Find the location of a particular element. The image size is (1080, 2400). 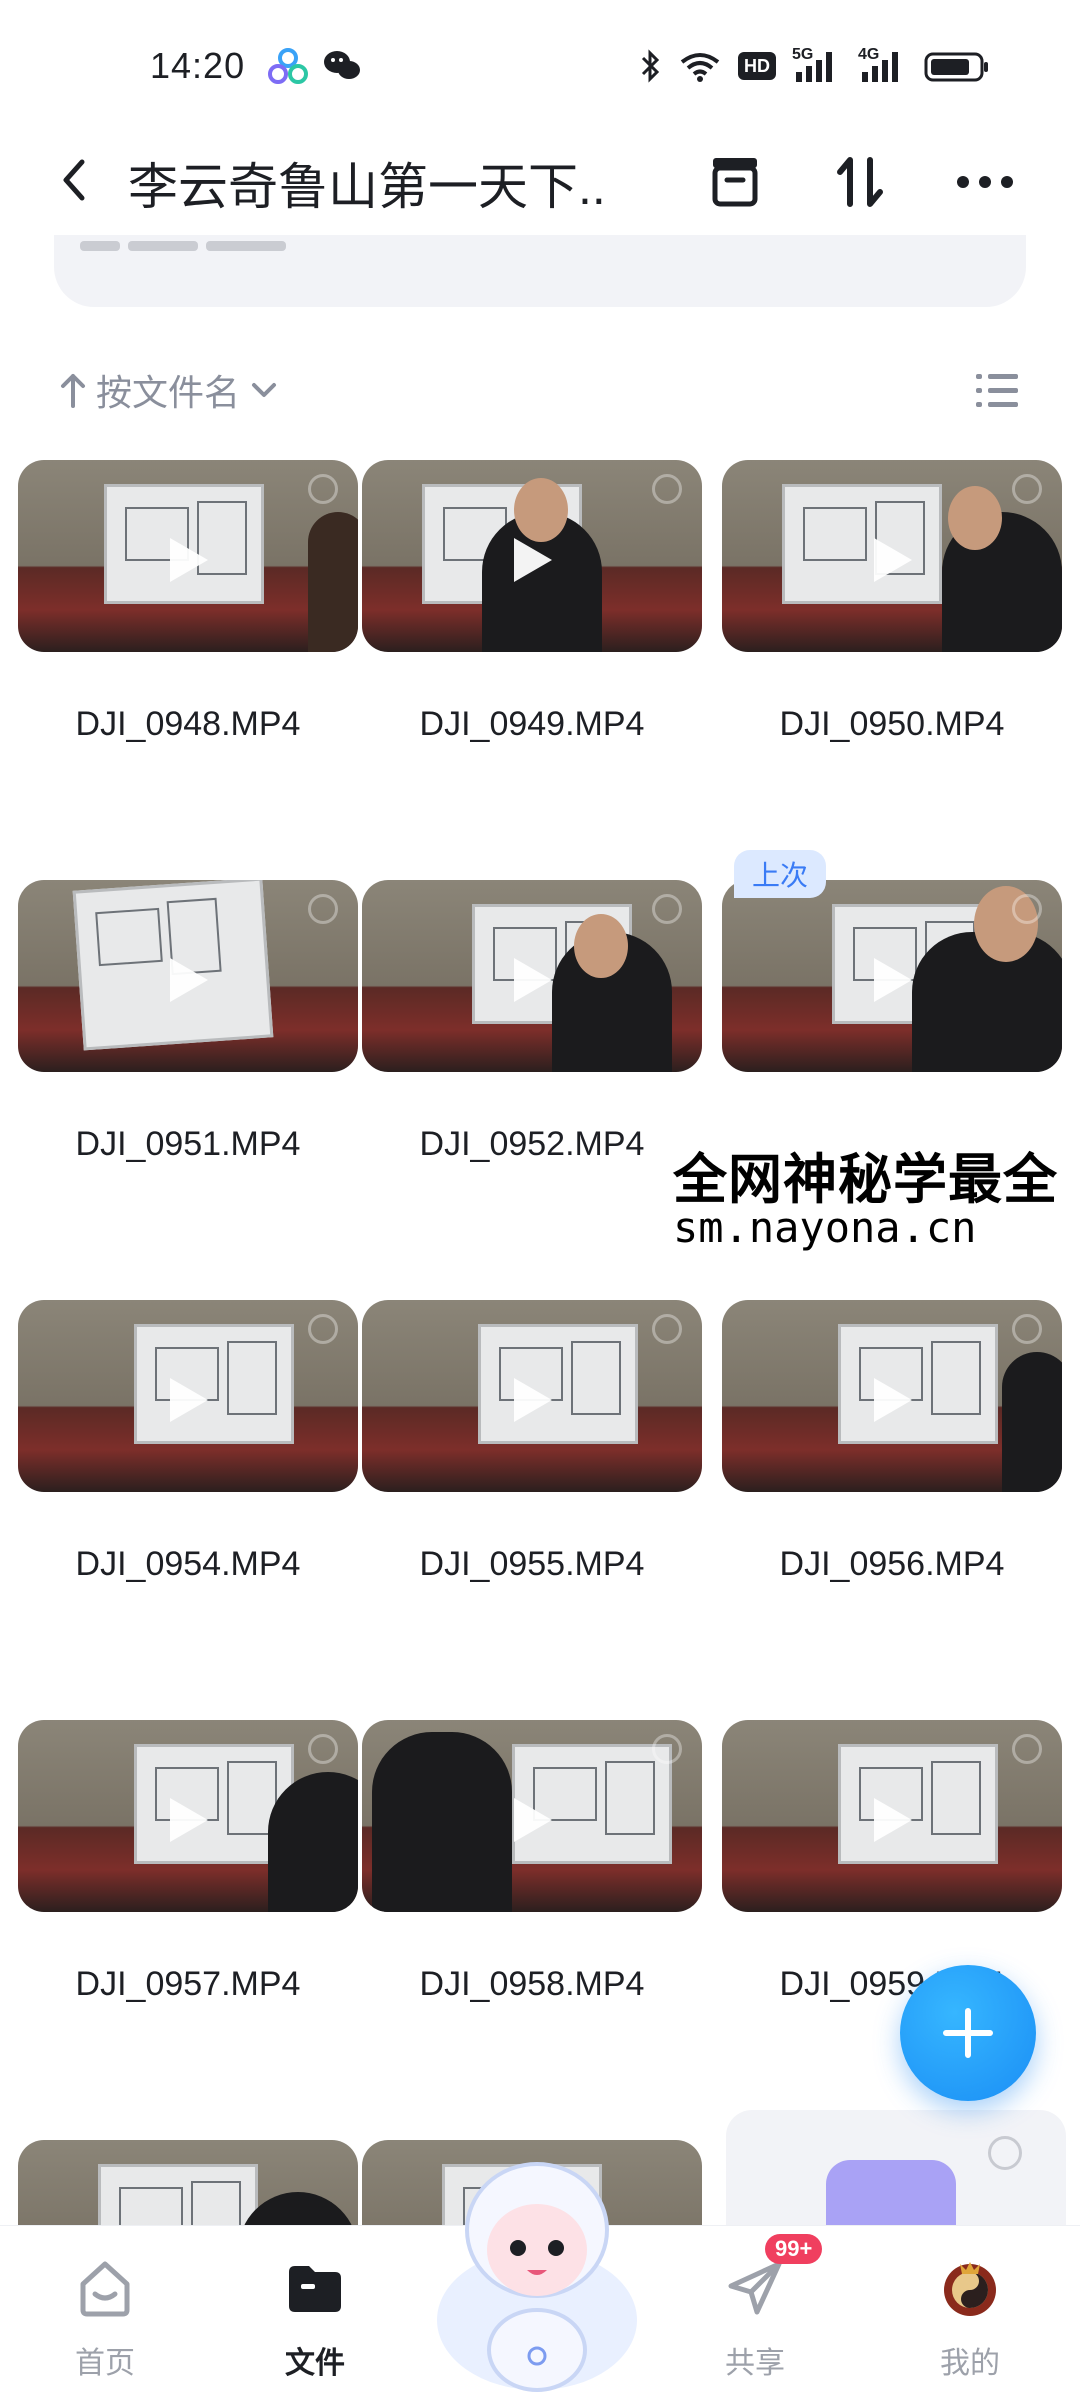

cloud-app-icon is located at coordinates (288, 66).